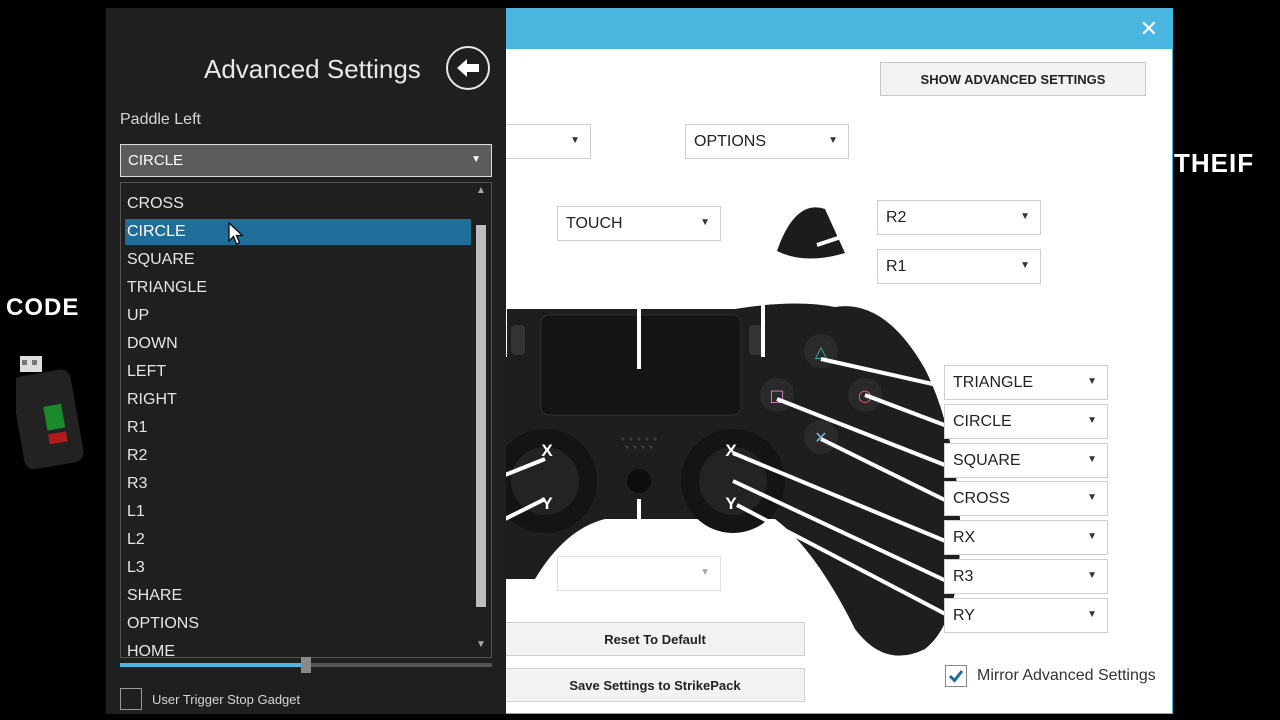 The height and width of the screenshot is (720, 1280). I want to click on close-icon: ✕, so click(1149, 29).